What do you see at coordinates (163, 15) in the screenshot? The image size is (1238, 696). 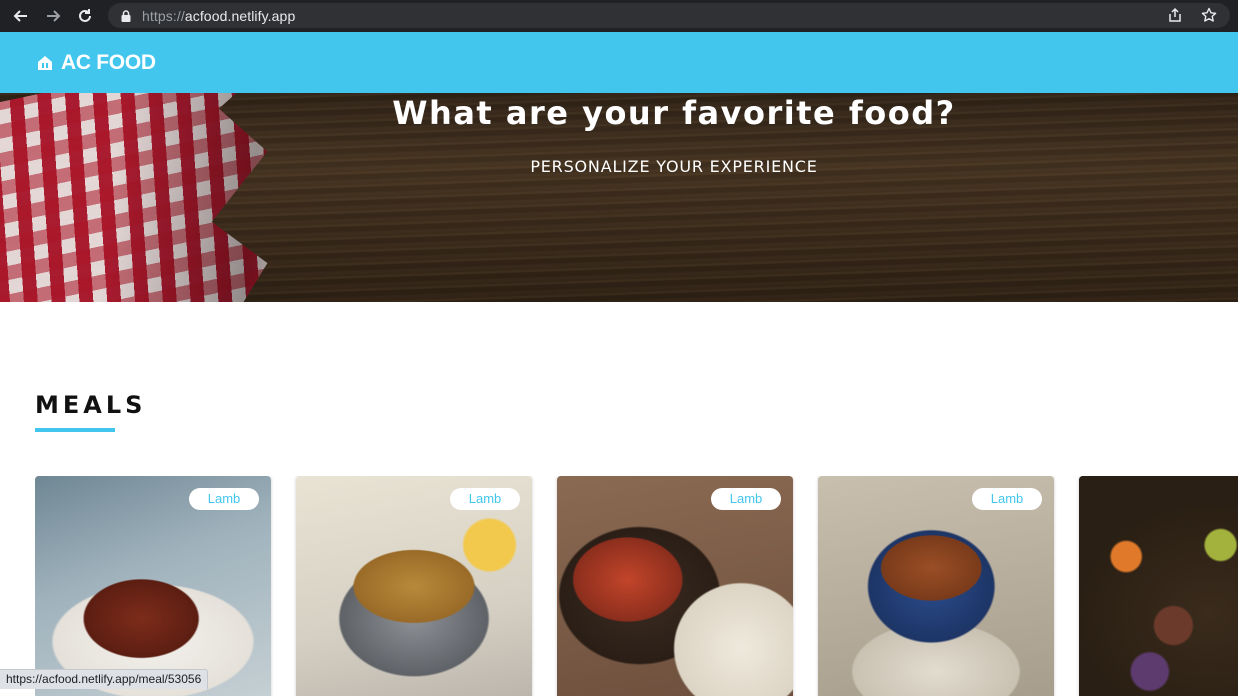 I see `url-scheme: https://` at bounding box center [163, 15].